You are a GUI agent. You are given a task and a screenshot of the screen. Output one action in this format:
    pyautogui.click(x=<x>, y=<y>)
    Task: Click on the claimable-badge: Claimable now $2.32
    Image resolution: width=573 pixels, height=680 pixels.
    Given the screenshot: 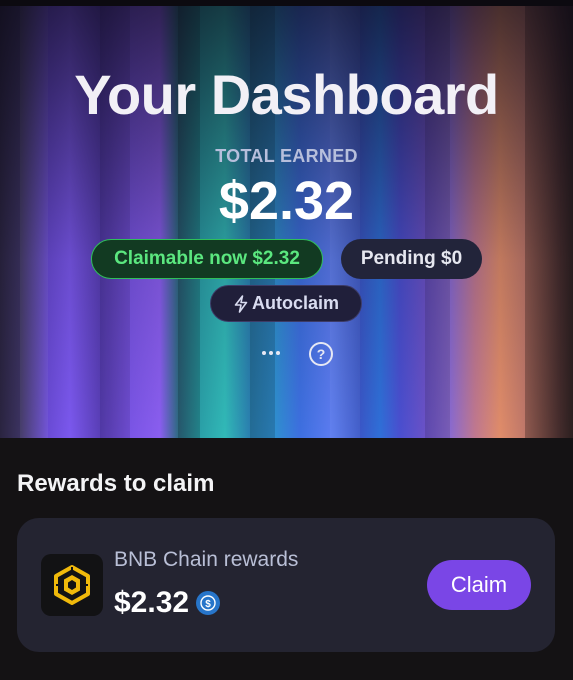 What is the action you would take?
    pyautogui.click(x=207, y=259)
    